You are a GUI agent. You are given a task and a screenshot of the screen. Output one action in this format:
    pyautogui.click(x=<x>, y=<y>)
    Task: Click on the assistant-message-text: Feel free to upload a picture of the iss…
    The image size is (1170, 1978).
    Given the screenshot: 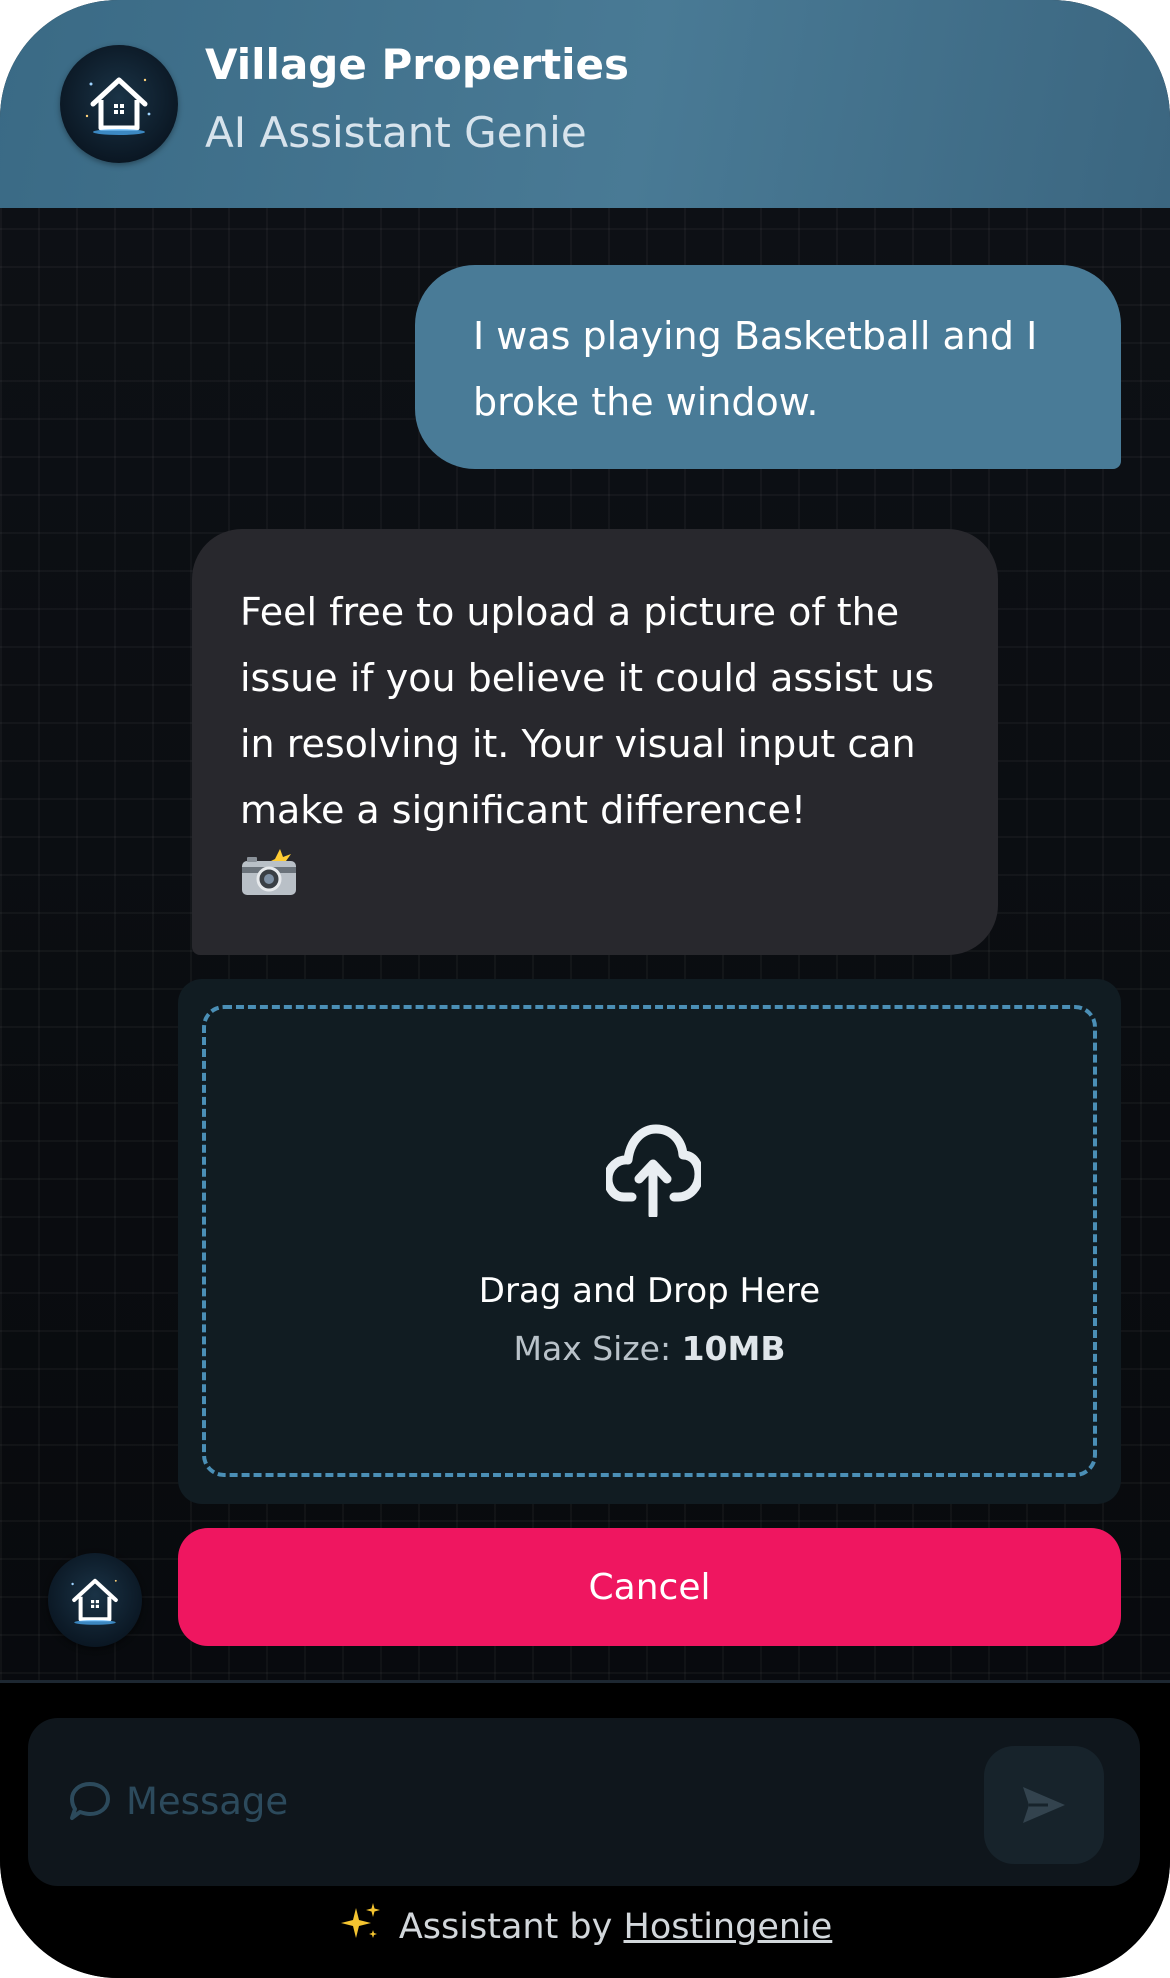 What is the action you would take?
    pyautogui.click(x=587, y=711)
    